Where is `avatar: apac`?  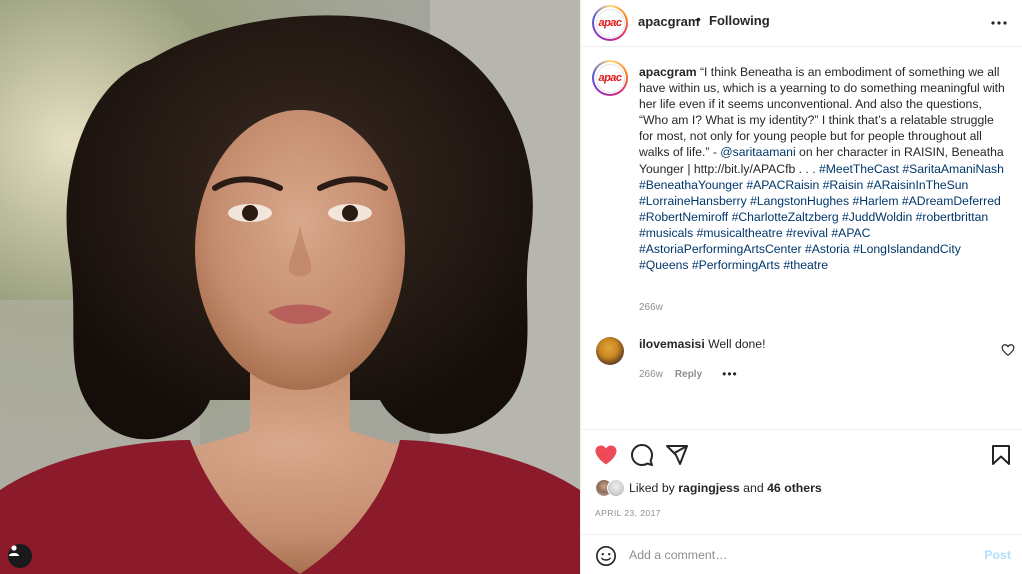 avatar: apac is located at coordinates (610, 23).